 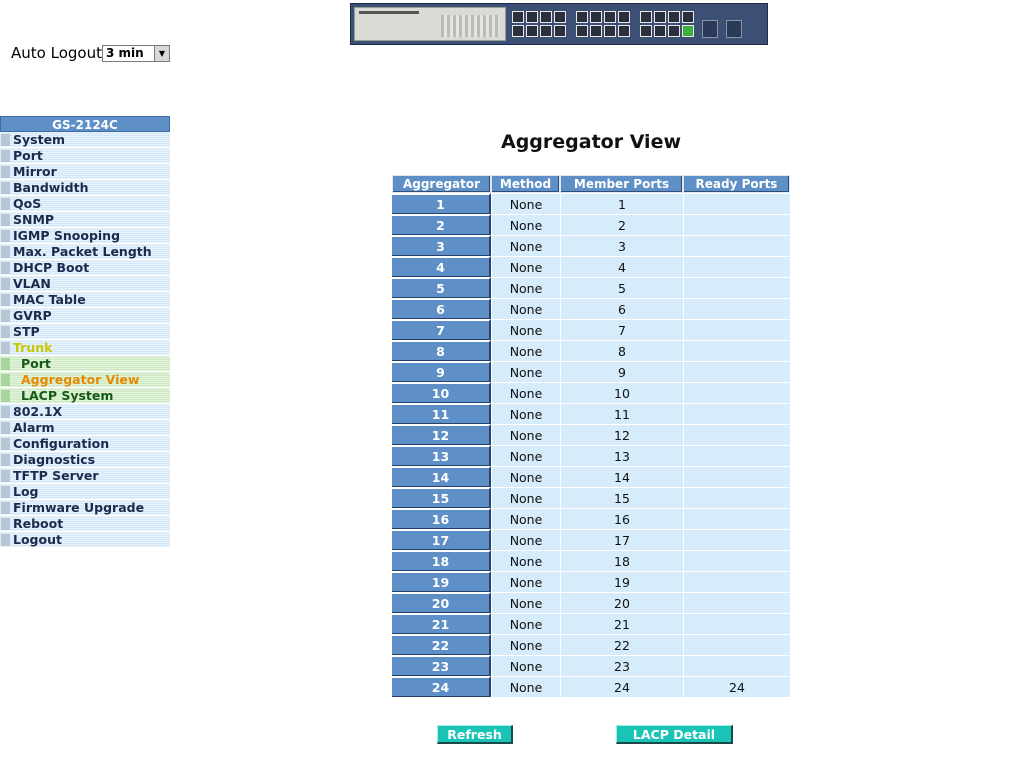 What do you see at coordinates (591, 329) in the screenshot?
I see `table-row: 7 None 7` at bounding box center [591, 329].